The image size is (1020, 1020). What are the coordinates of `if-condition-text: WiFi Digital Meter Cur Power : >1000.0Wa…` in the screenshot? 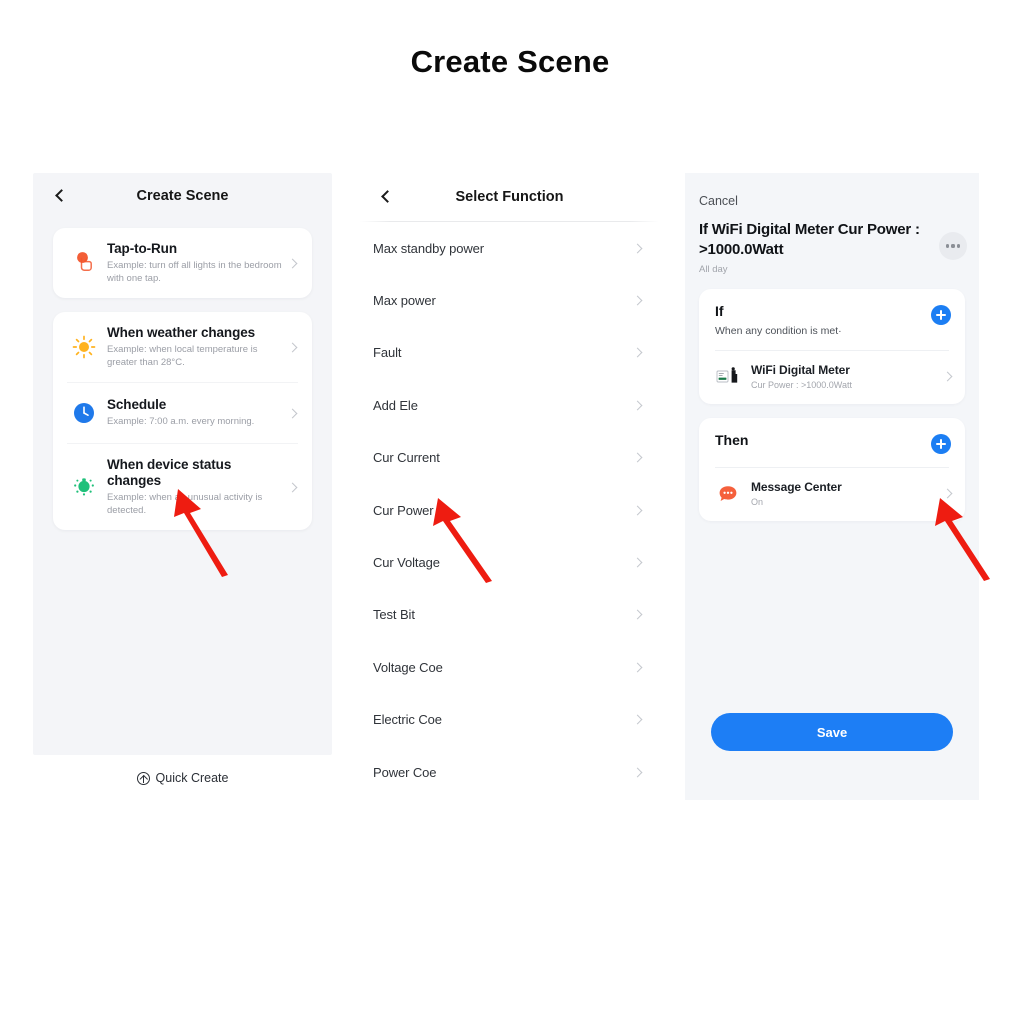 It's located at (842, 376).